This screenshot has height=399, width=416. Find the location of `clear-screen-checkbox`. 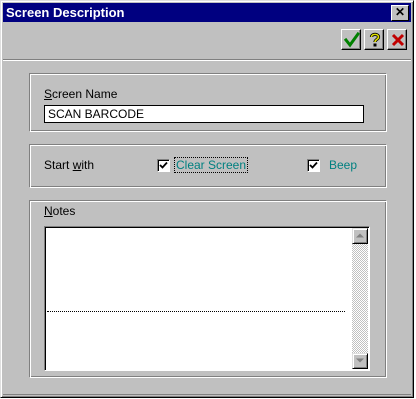

clear-screen-checkbox is located at coordinates (163, 165).